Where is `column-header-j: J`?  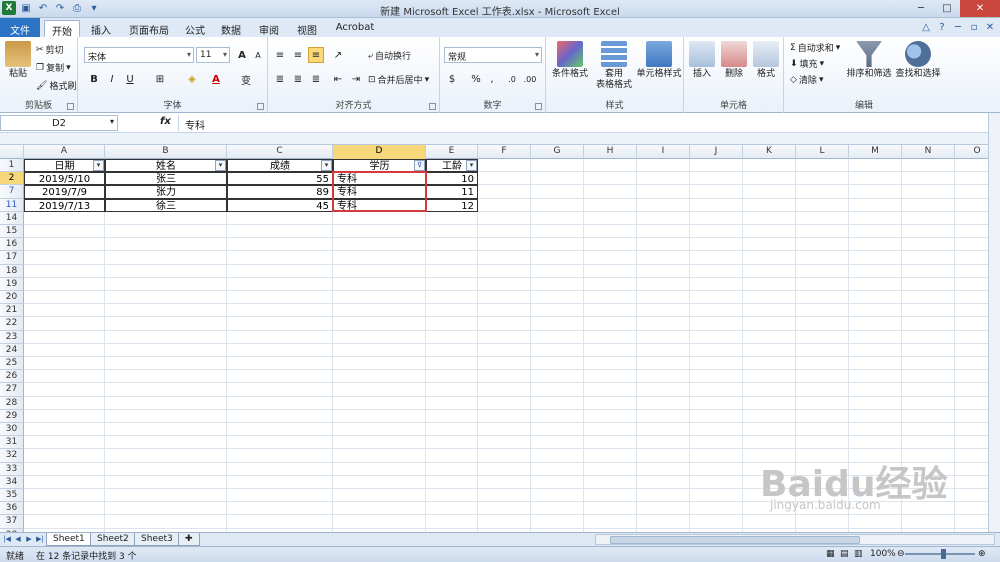 column-header-j: J is located at coordinates (716, 152).